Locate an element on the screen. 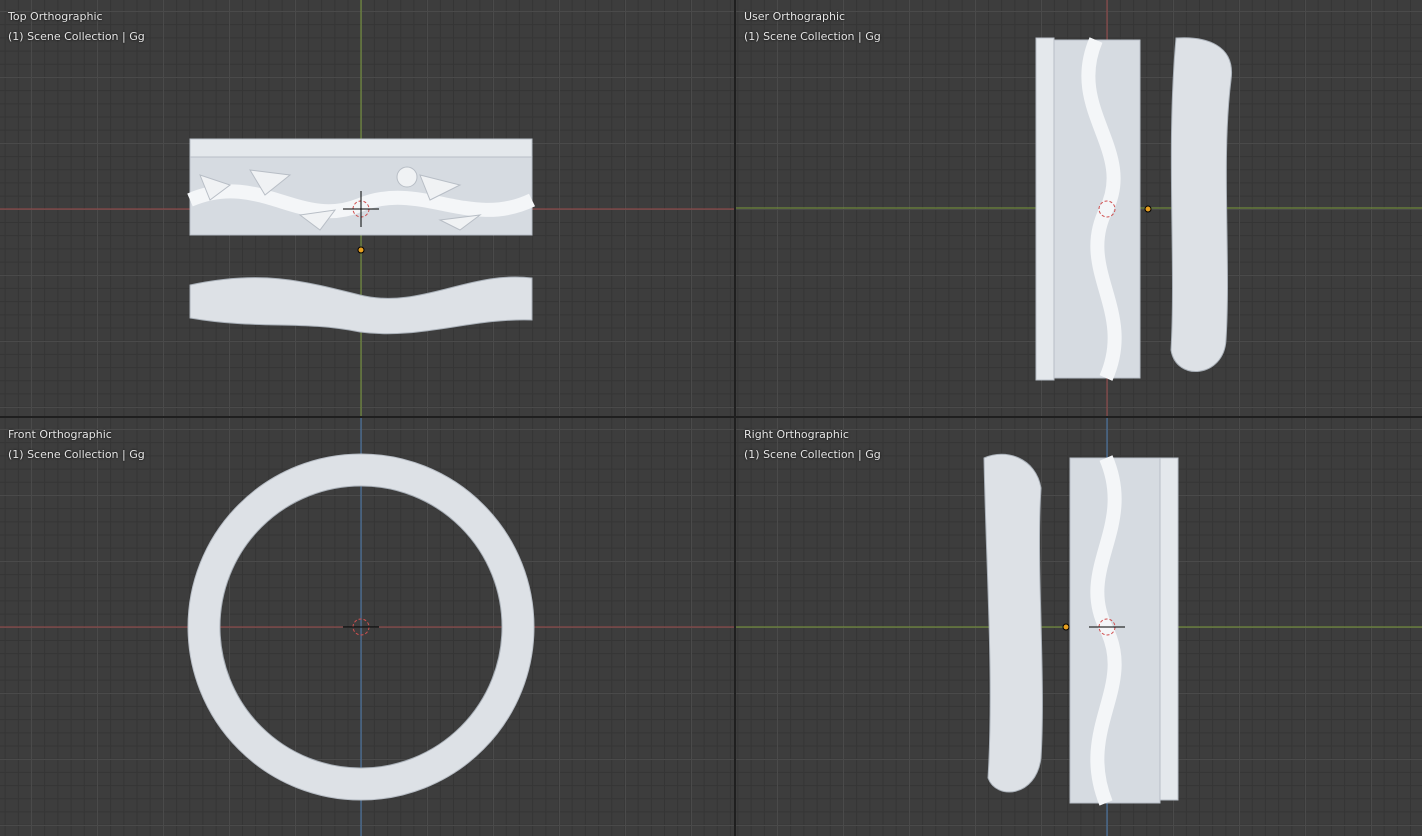  view-label: Right Orthographic is located at coordinates (796, 434).